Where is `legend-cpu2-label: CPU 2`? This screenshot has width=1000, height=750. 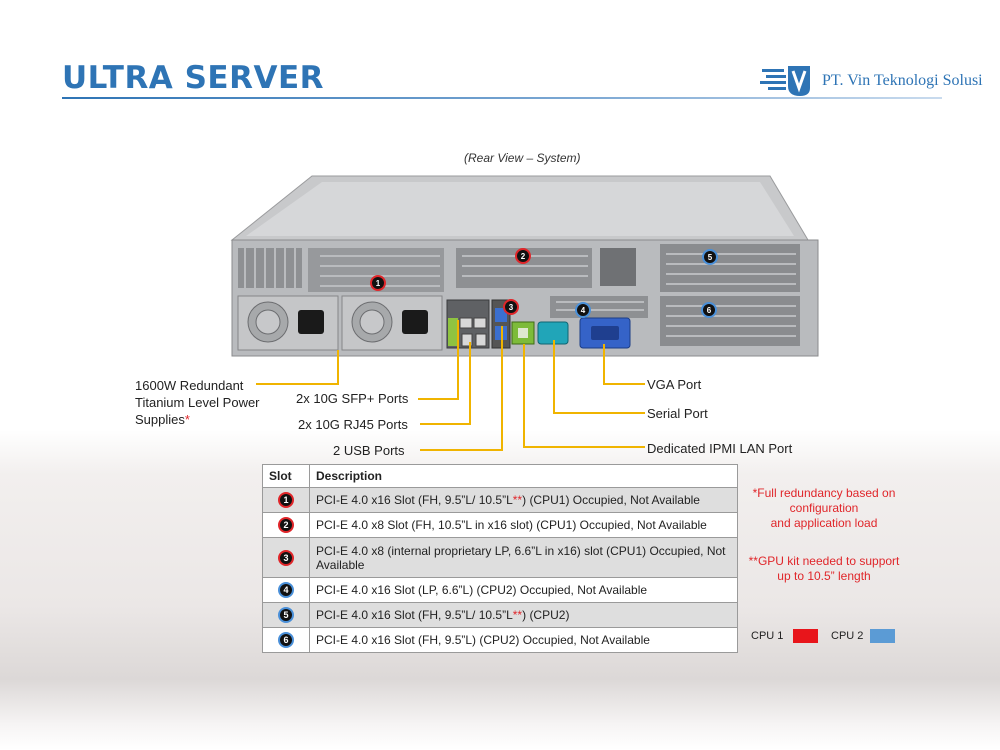
legend-cpu2-label: CPU 2 is located at coordinates (847, 636).